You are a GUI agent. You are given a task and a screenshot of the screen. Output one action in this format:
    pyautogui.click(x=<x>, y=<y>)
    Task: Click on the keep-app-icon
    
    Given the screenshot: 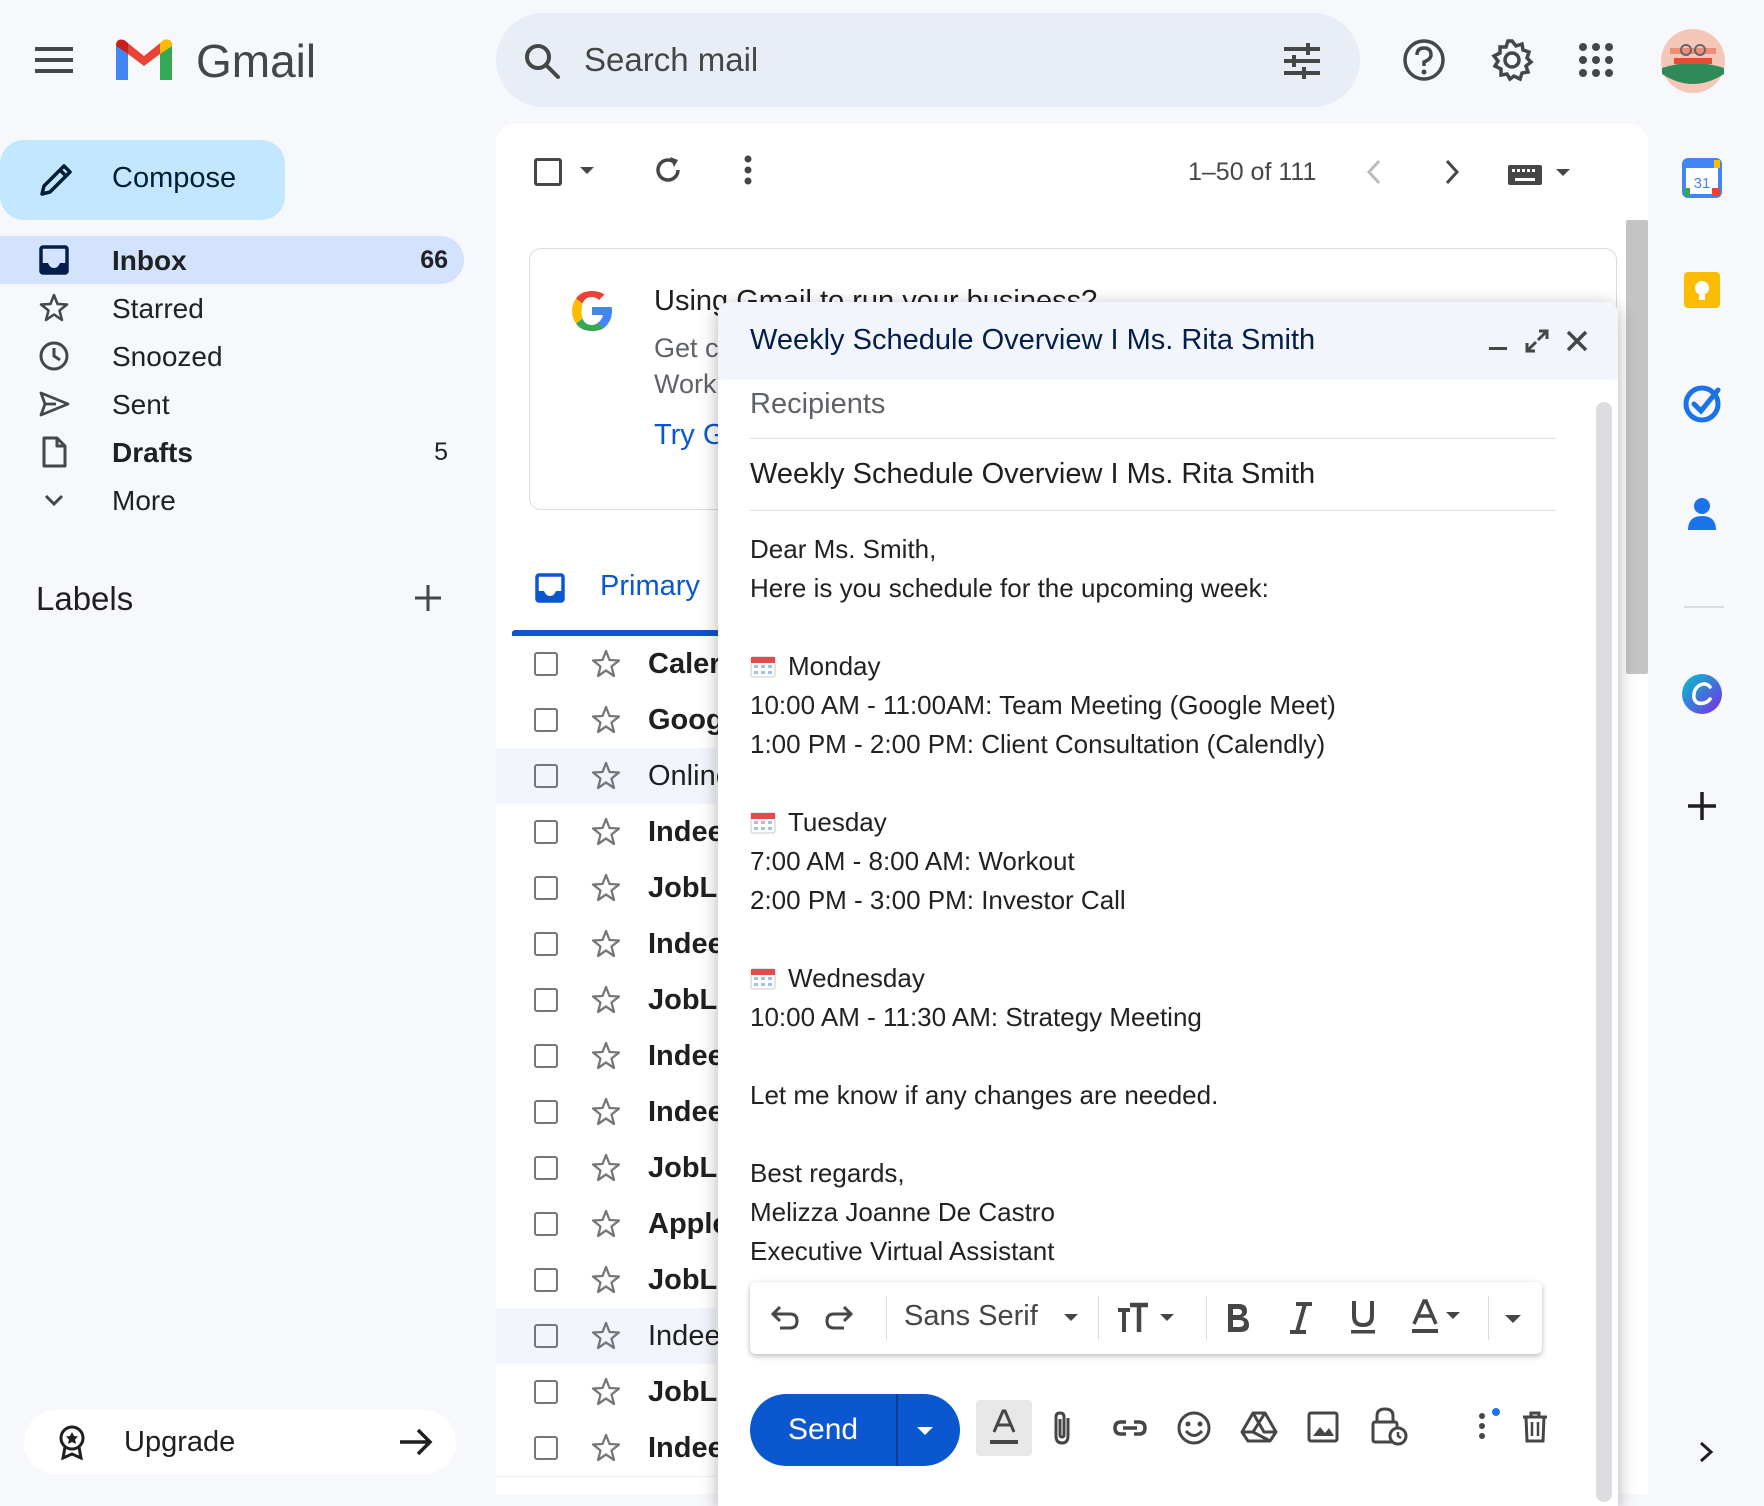 What is the action you would take?
    pyautogui.click(x=1704, y=292)
    